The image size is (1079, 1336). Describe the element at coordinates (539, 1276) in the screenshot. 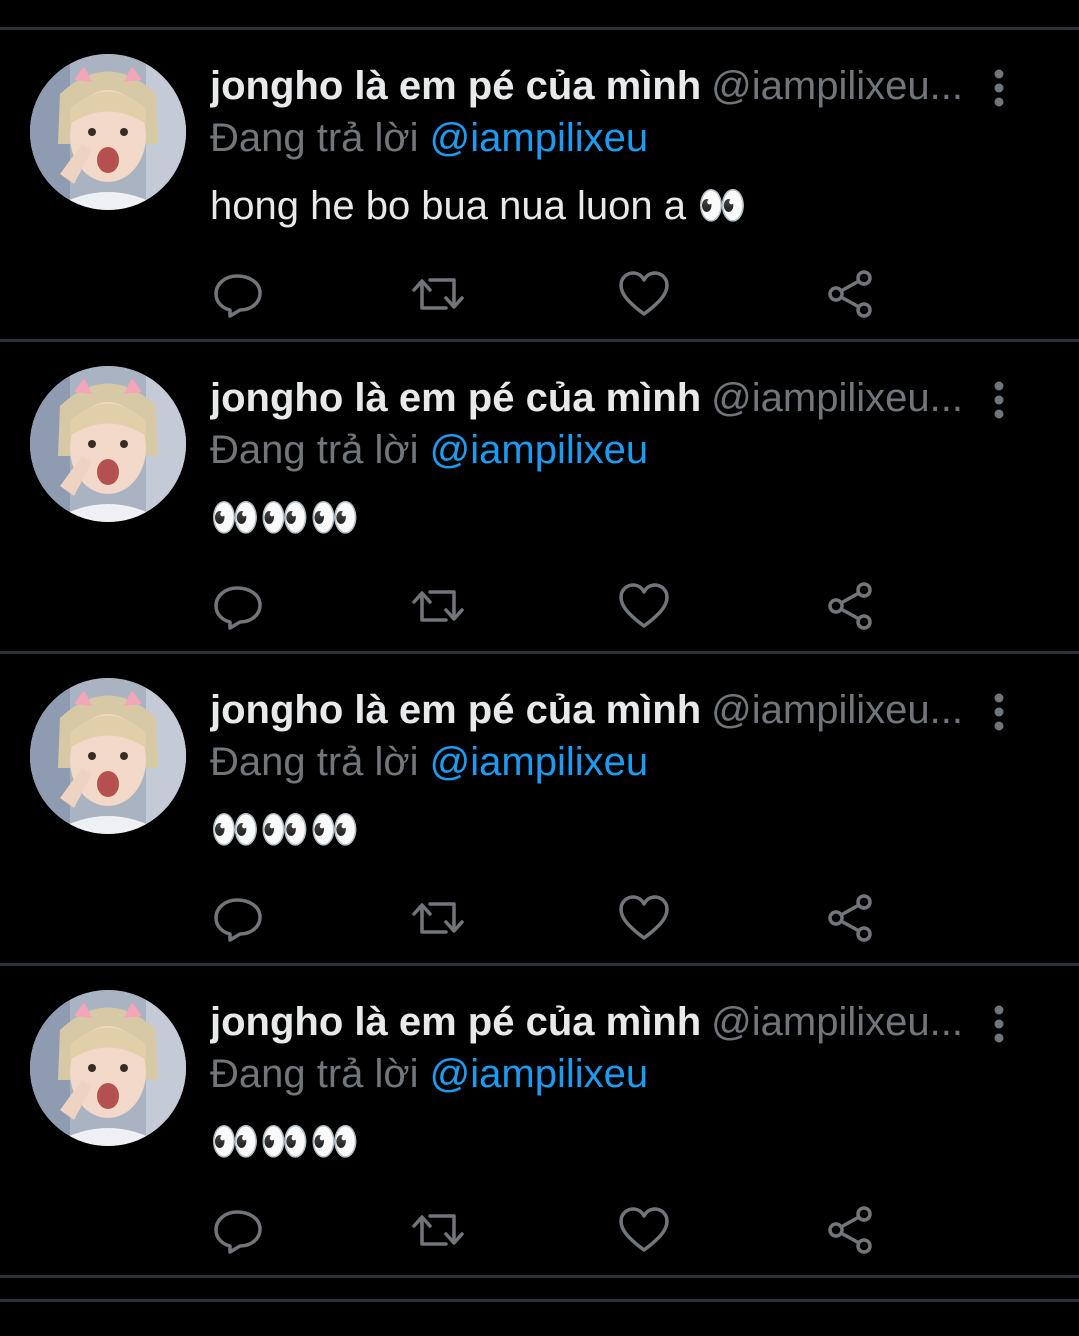

I see `divider` at that location.